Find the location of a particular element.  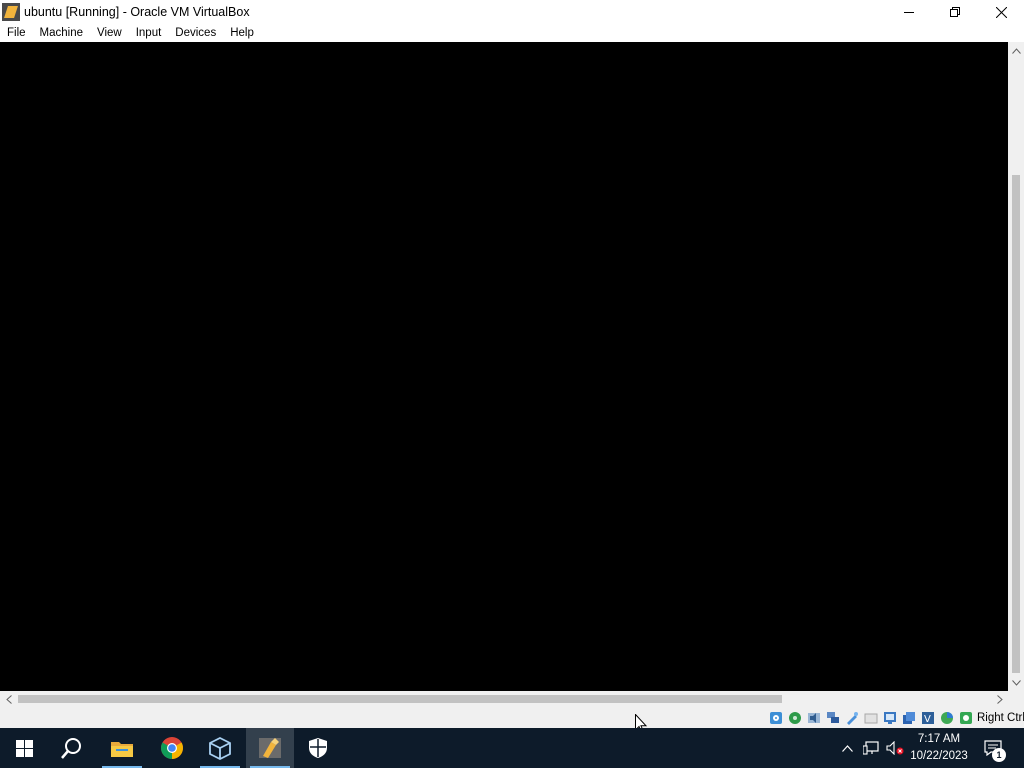

vm-status-bar: V Right Ctrl is located at coordinates (512, 717).